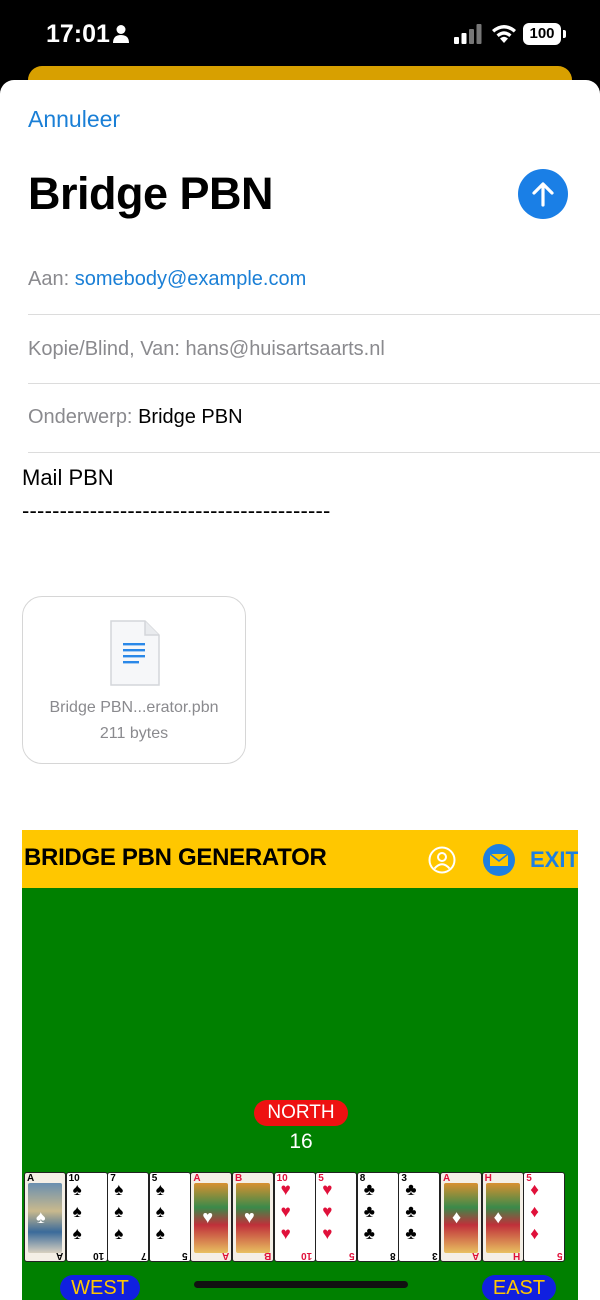 The height and width of the screenshot is (1300, 600). I want to click on attachment-name: Bridge PBN...erator.pbn, so click(134, 707).